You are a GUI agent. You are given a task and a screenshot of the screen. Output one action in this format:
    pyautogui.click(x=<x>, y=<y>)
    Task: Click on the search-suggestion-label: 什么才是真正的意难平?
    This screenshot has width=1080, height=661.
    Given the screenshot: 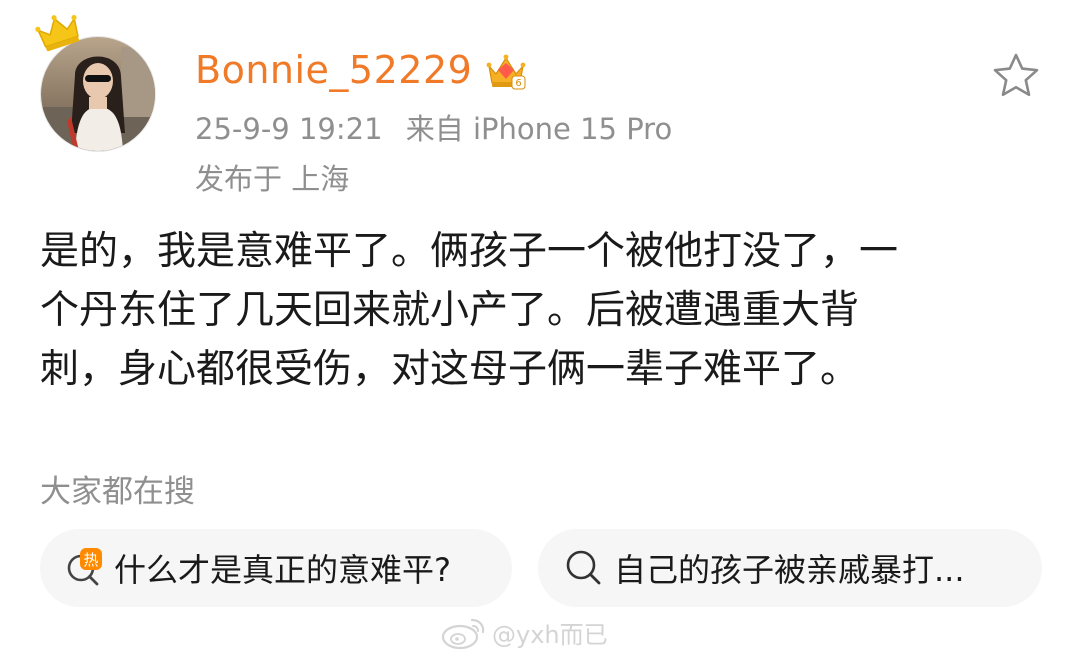 What is the action you would take?
    pyautogui.click(x=282, y=570)
    